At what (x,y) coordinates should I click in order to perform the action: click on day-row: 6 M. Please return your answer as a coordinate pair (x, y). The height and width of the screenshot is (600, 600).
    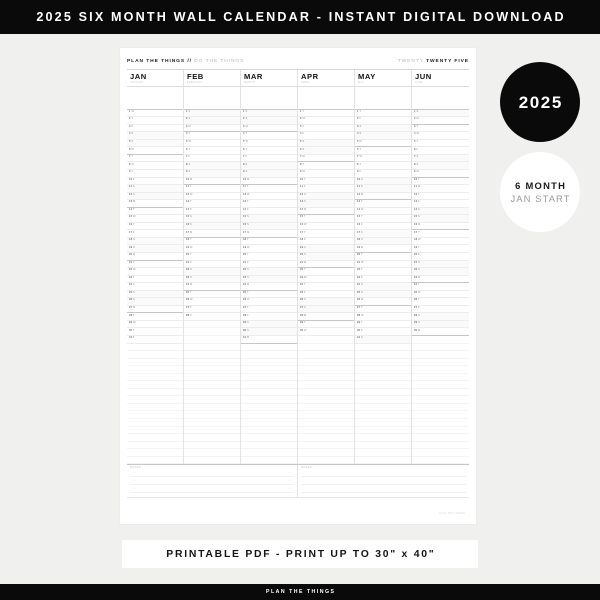
    Looking at the image, I should click on (155, 151).